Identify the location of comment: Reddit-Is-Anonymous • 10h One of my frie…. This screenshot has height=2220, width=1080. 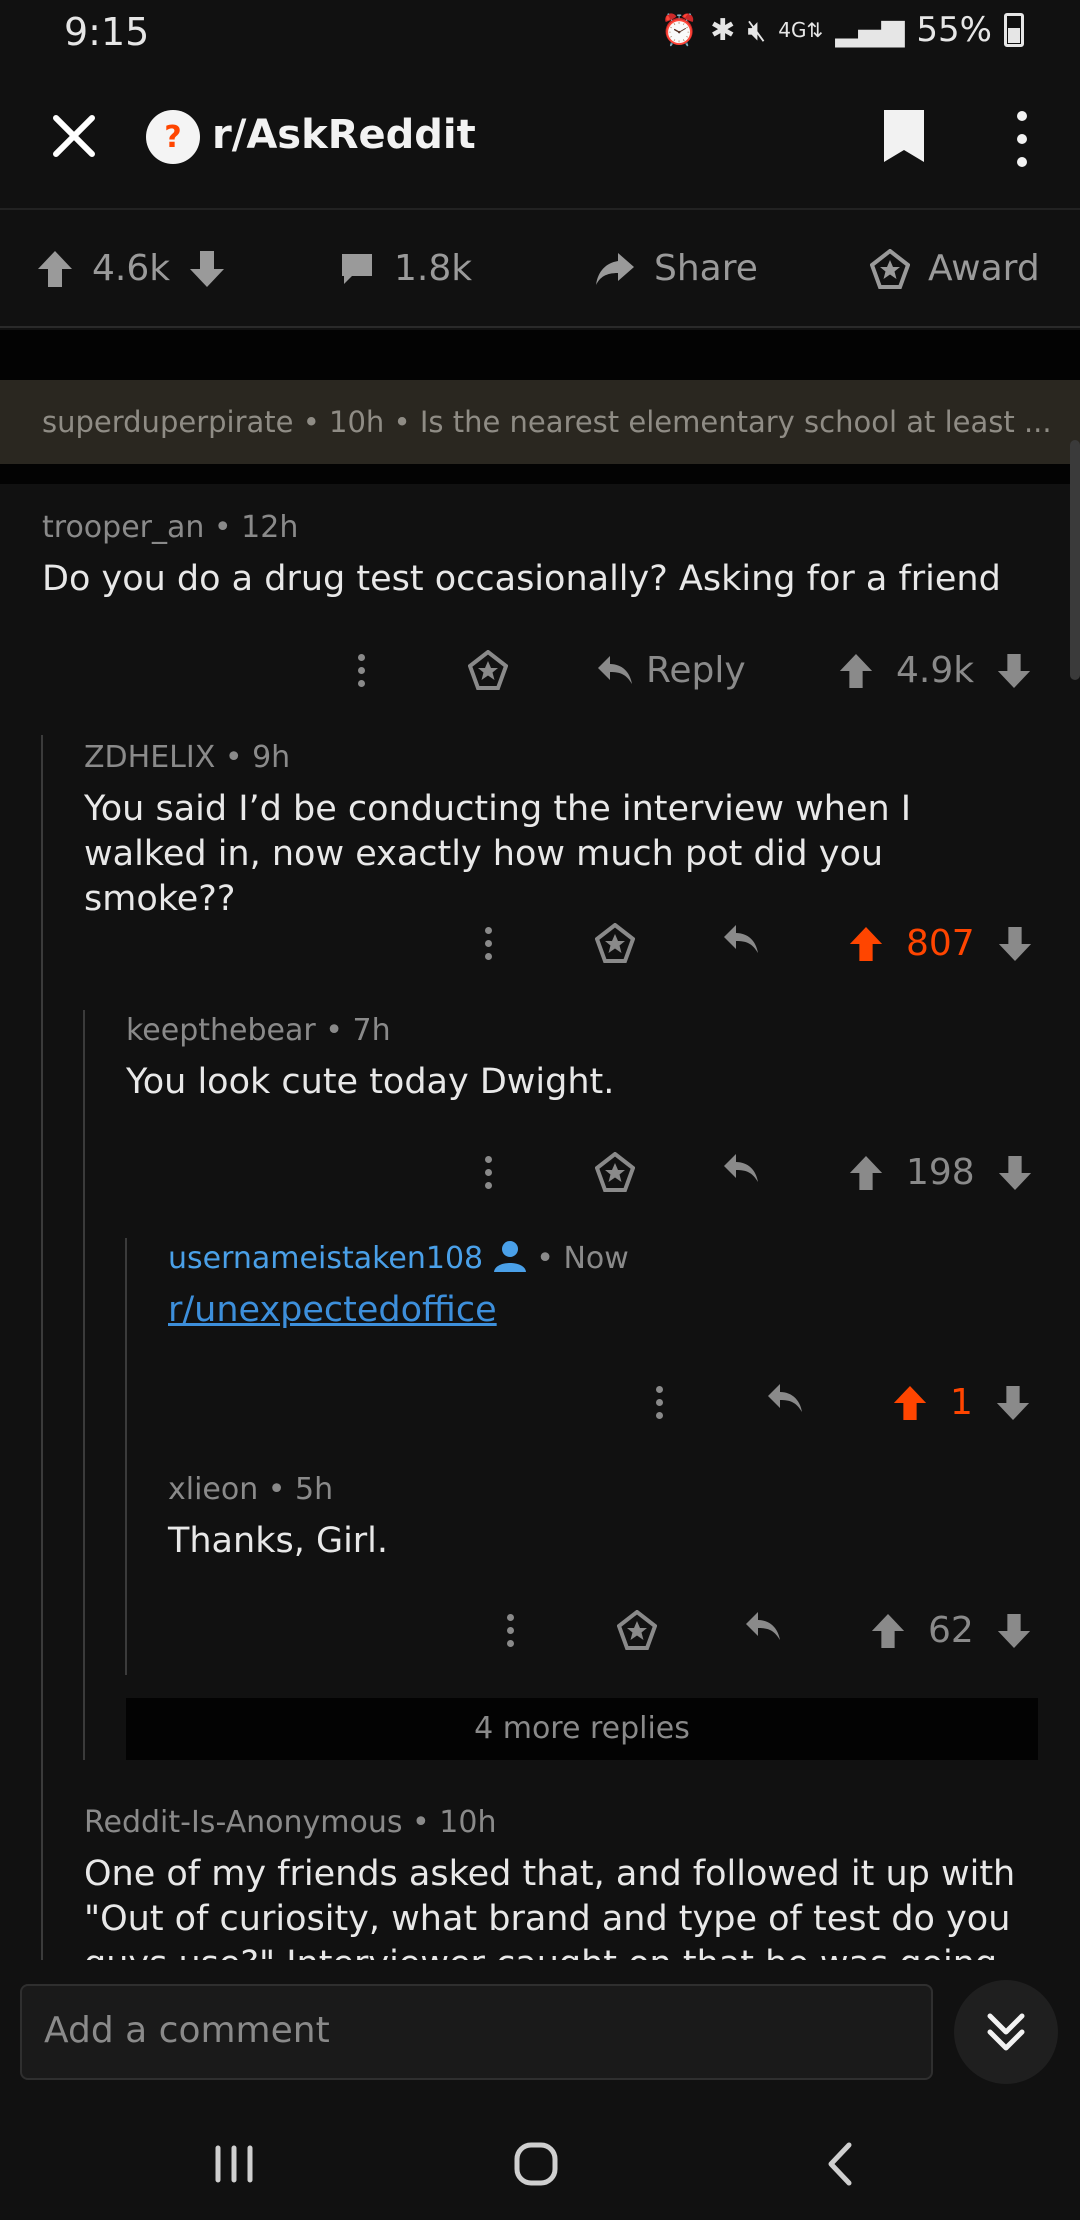
(562, 1882).